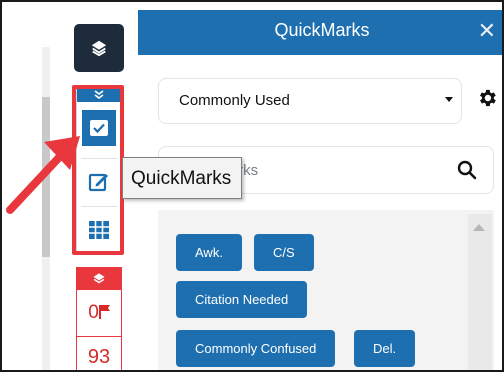  Describe the element at coordinates (480, 292) in the screenshot. I see `list-scrollbar` at that location.